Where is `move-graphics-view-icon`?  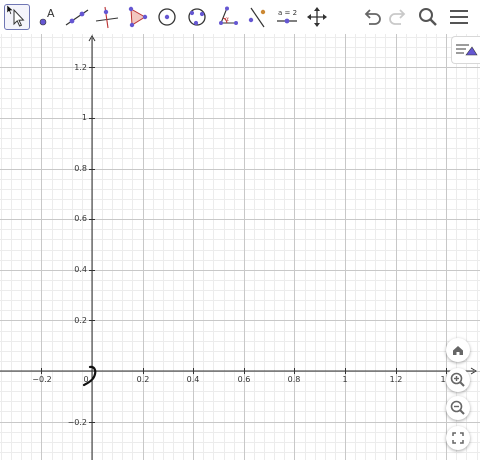 move-graphics-view-icon is located at coordinates (317, 17).